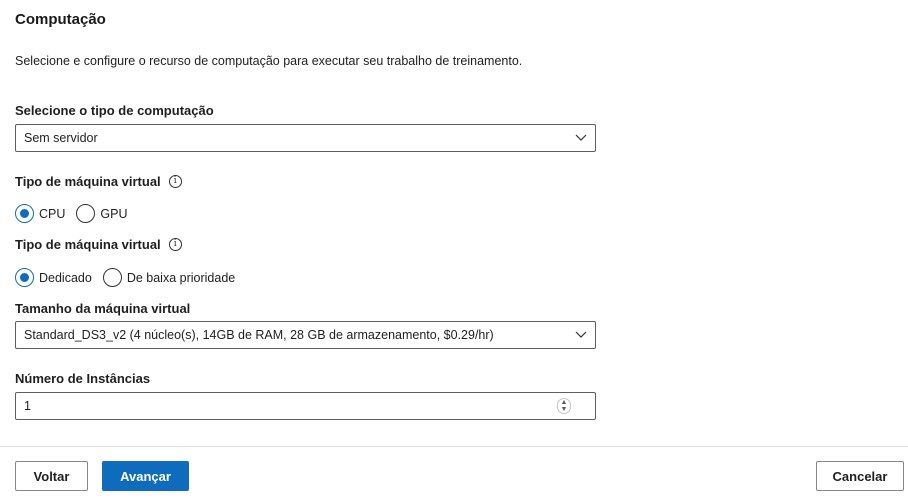 This screenshot has height=503, width=908. Describe the element at coordinates (181, 277) in the screenshot. I see `radio-low-priority-label: De baixa prioridade` at that location.